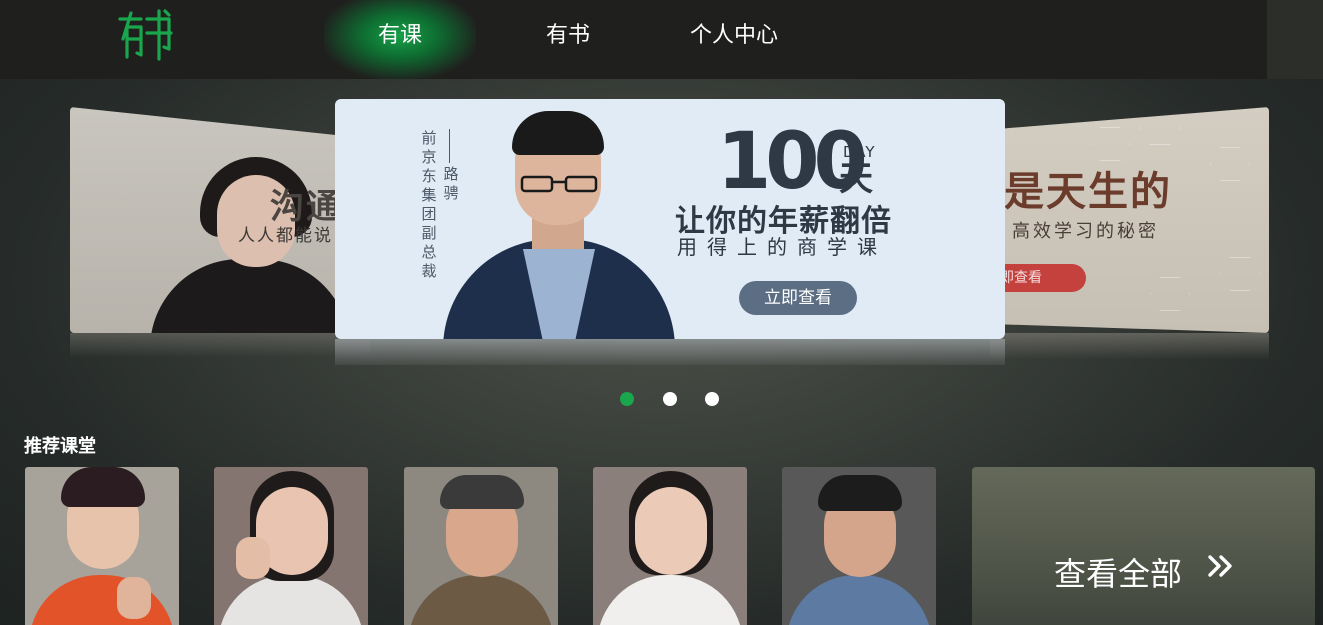 The image size is (1323, 625). I want to click on top-nav-bar: 有课 有书 个人中心, so click(633, 39).